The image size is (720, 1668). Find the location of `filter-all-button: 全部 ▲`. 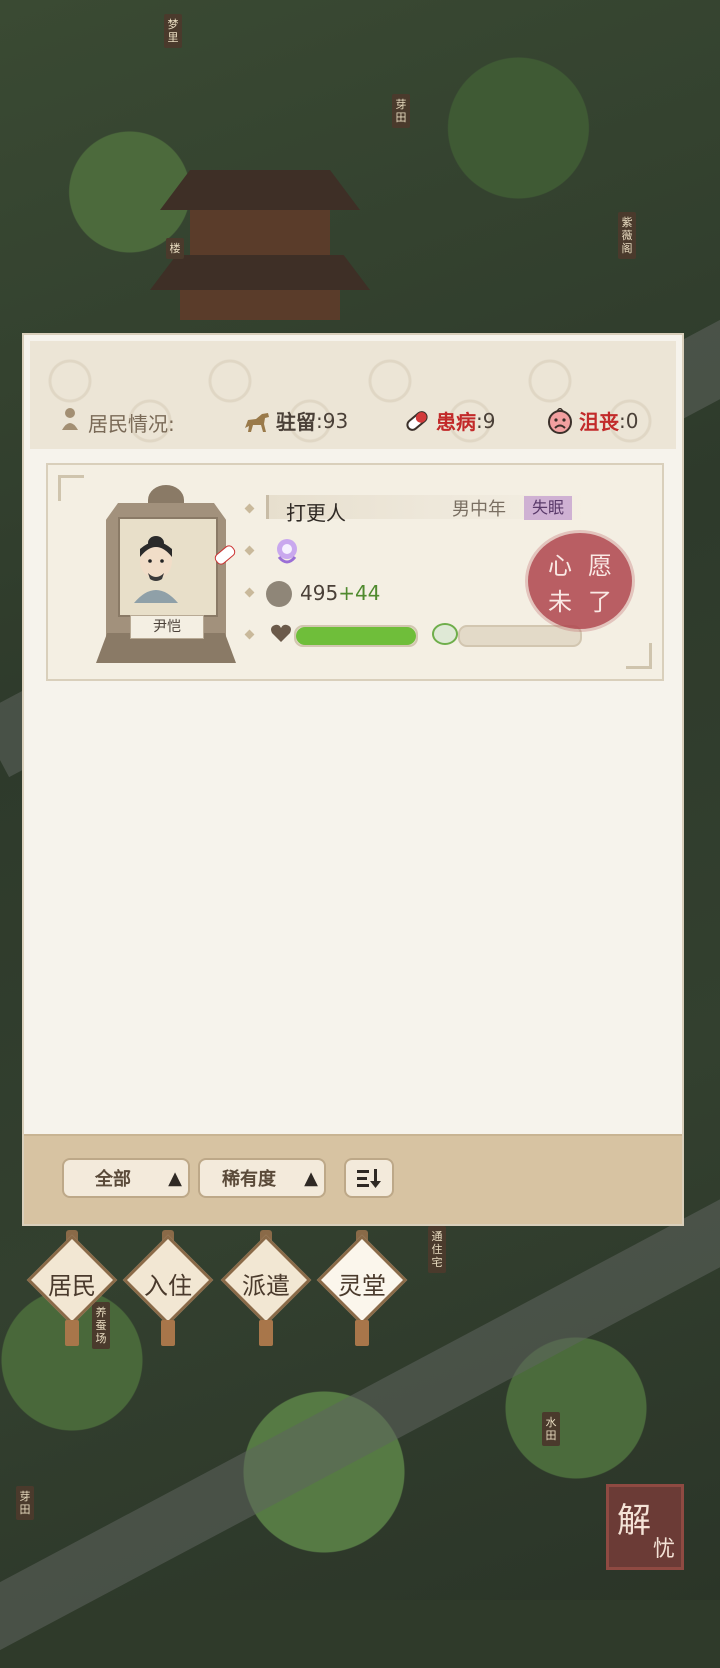

filter-all-button: 全部 ▲ is located at coordinates (126, 1178).